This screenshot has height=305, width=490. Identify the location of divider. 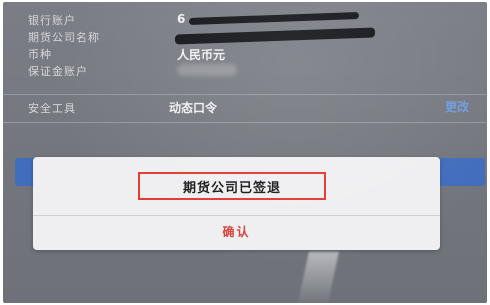
(245, 122).